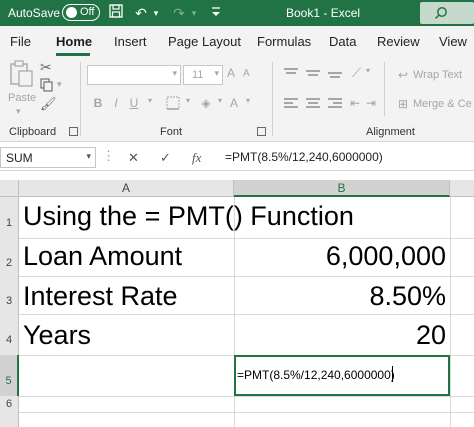 This screenshot has height=427, width=474. Describe the element at coordinates (442, 104) in the screenshot. I see `merge-center-label: Merge & Ce` at that location.